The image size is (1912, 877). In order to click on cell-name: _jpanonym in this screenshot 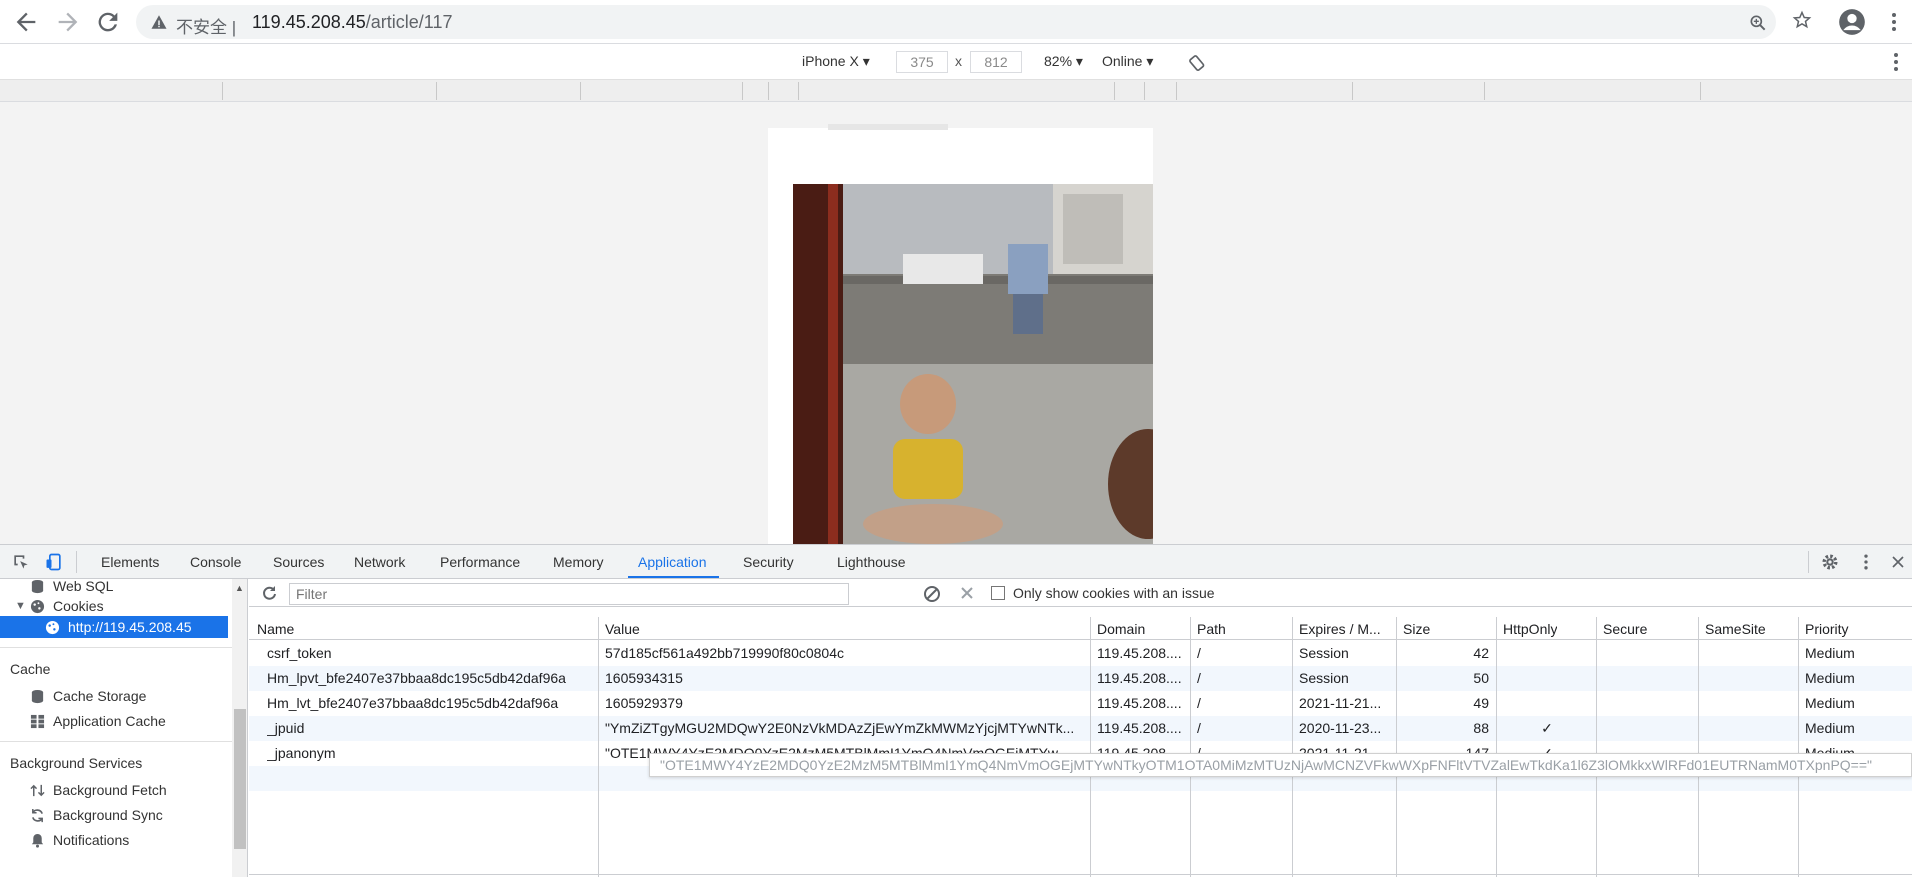, I will do `click(301, 753)`.